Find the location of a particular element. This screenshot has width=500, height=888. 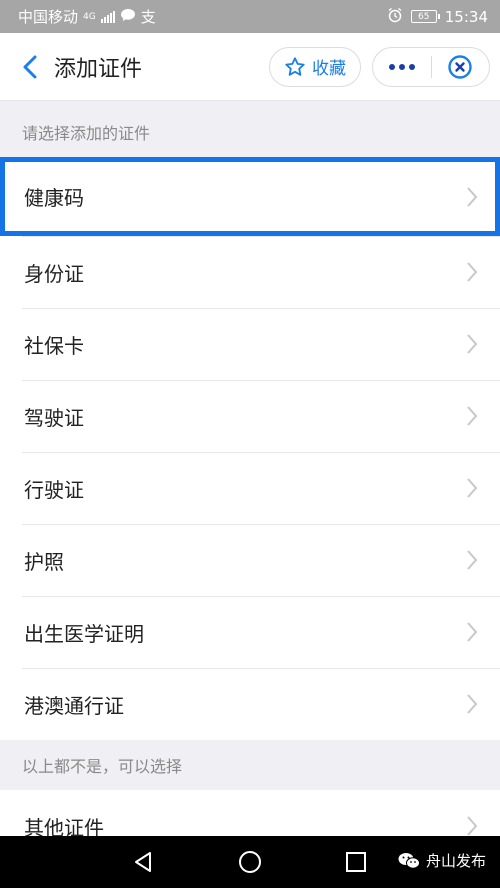

list-item-label: 护照 is located at coordinates (44, 561).